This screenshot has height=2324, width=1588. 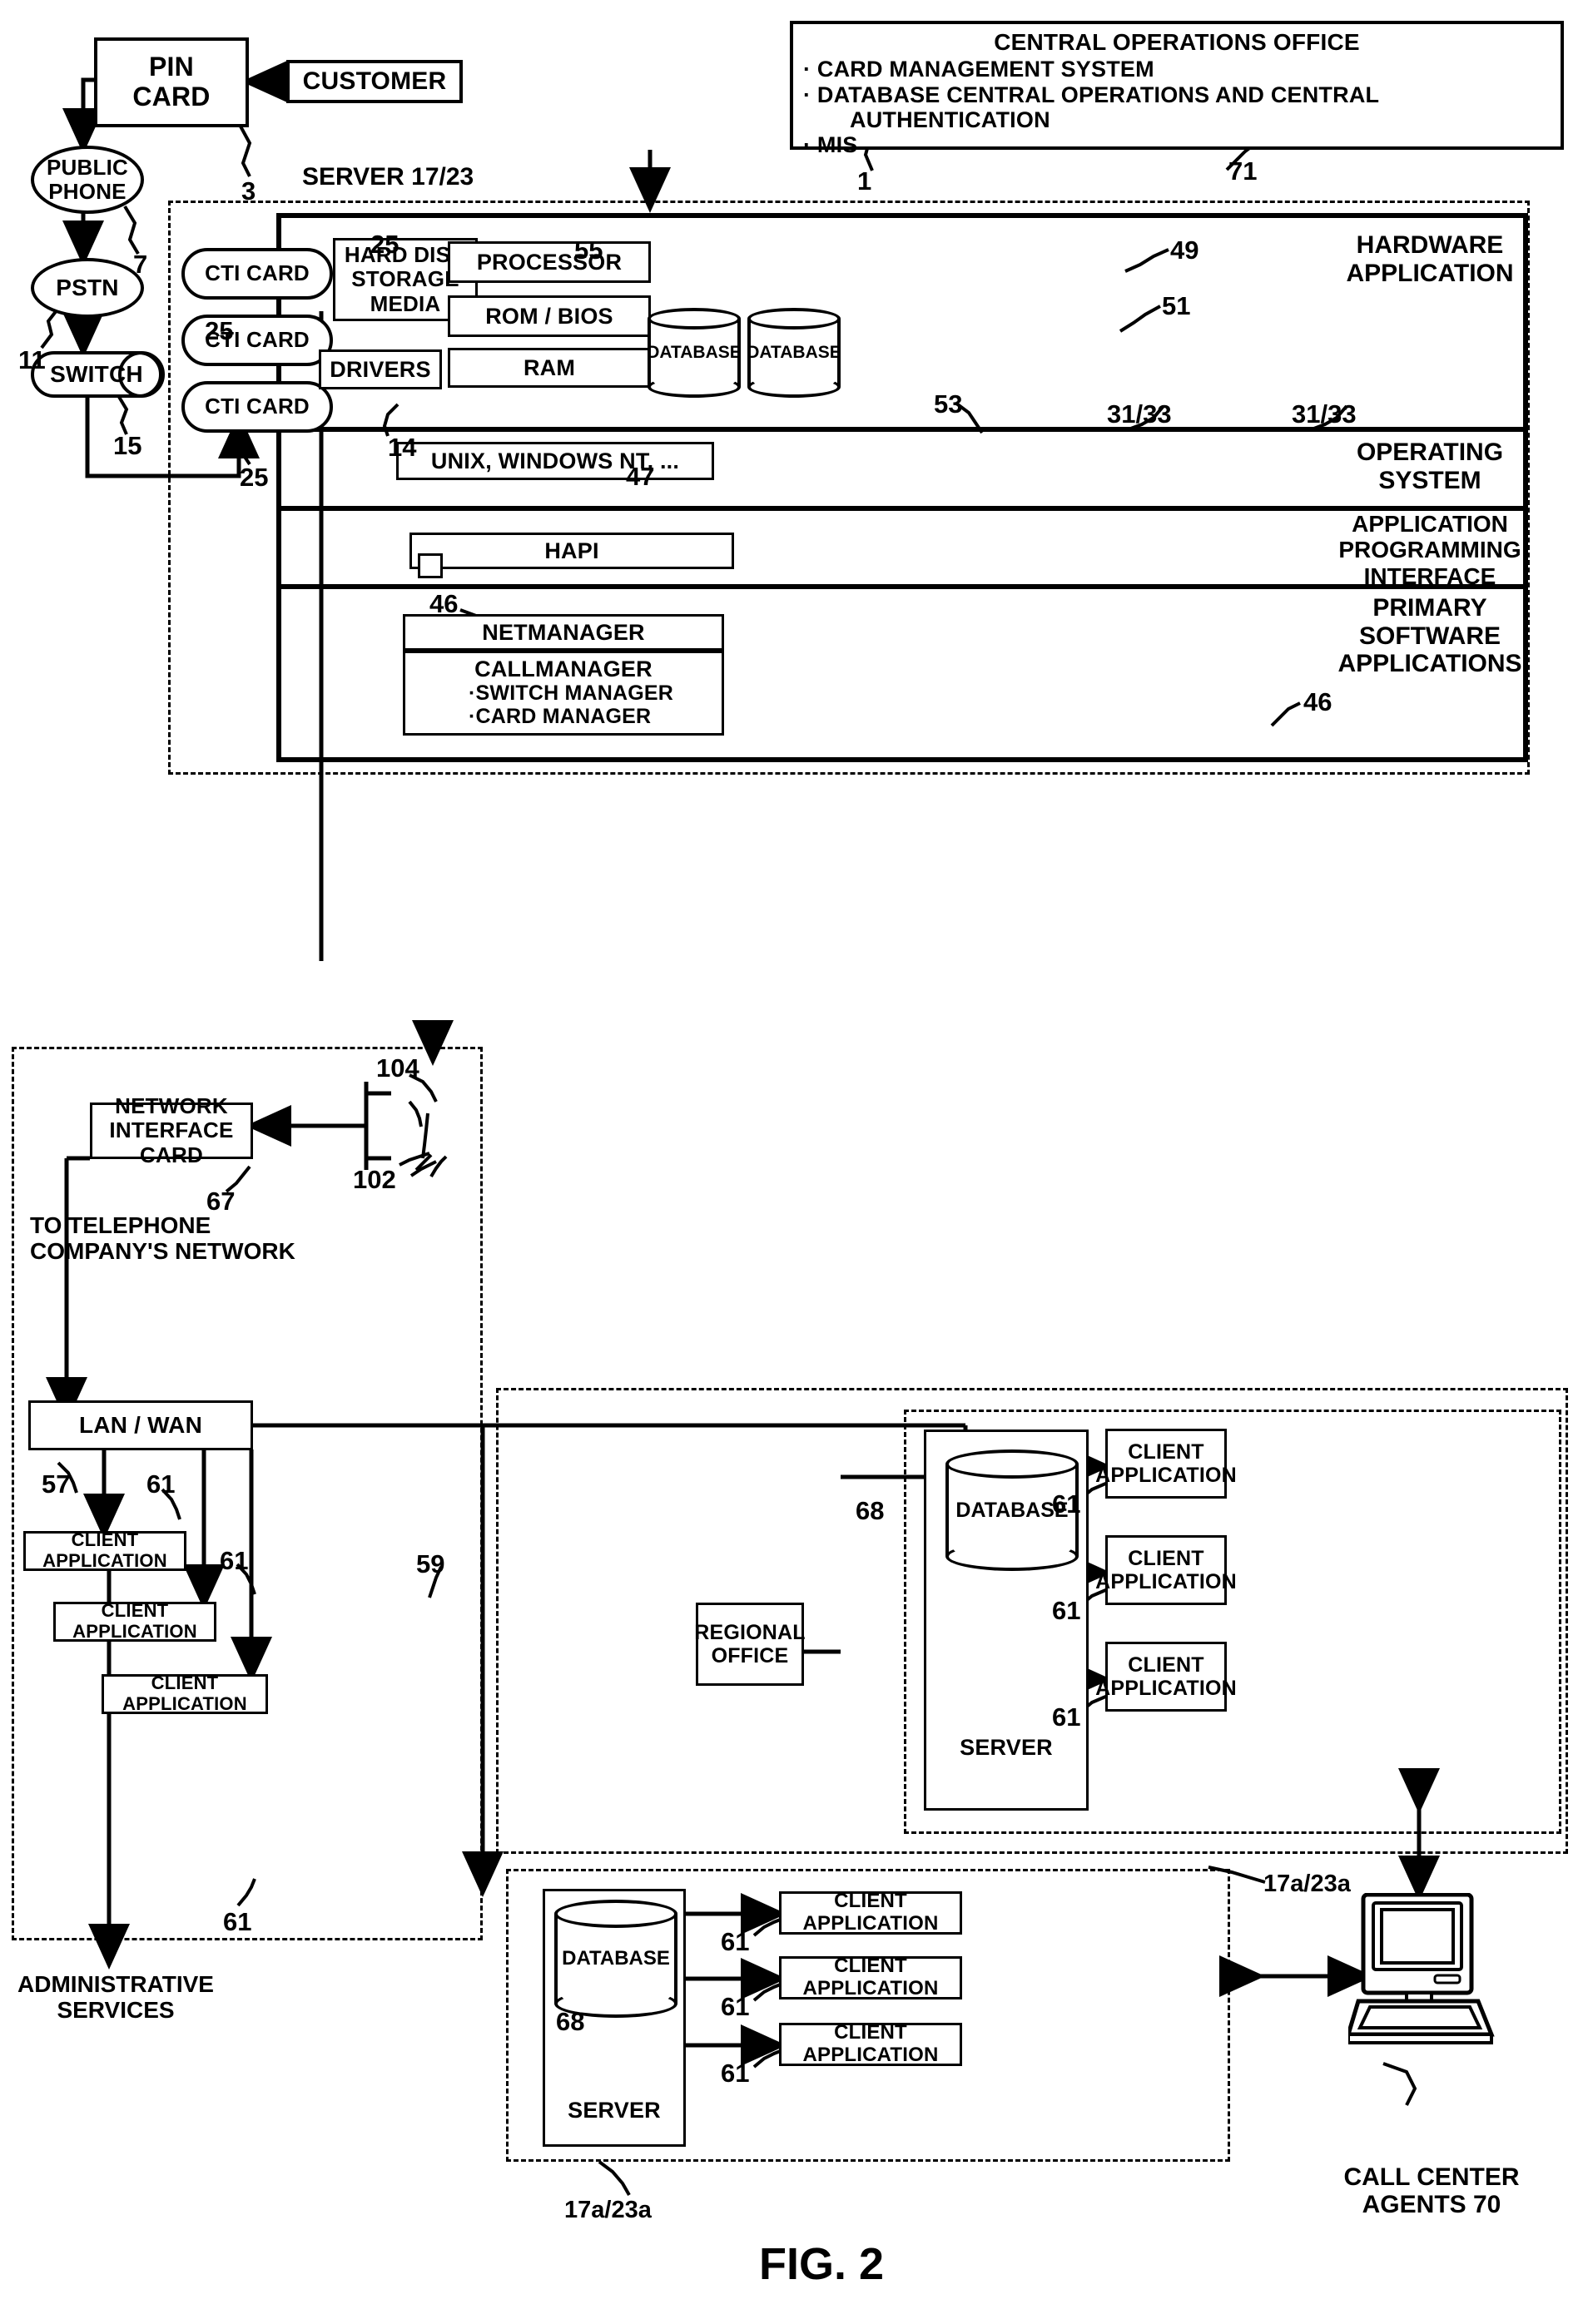 I want to click on bottom-db-label: DATABASE, so click(x=616, y=1959).